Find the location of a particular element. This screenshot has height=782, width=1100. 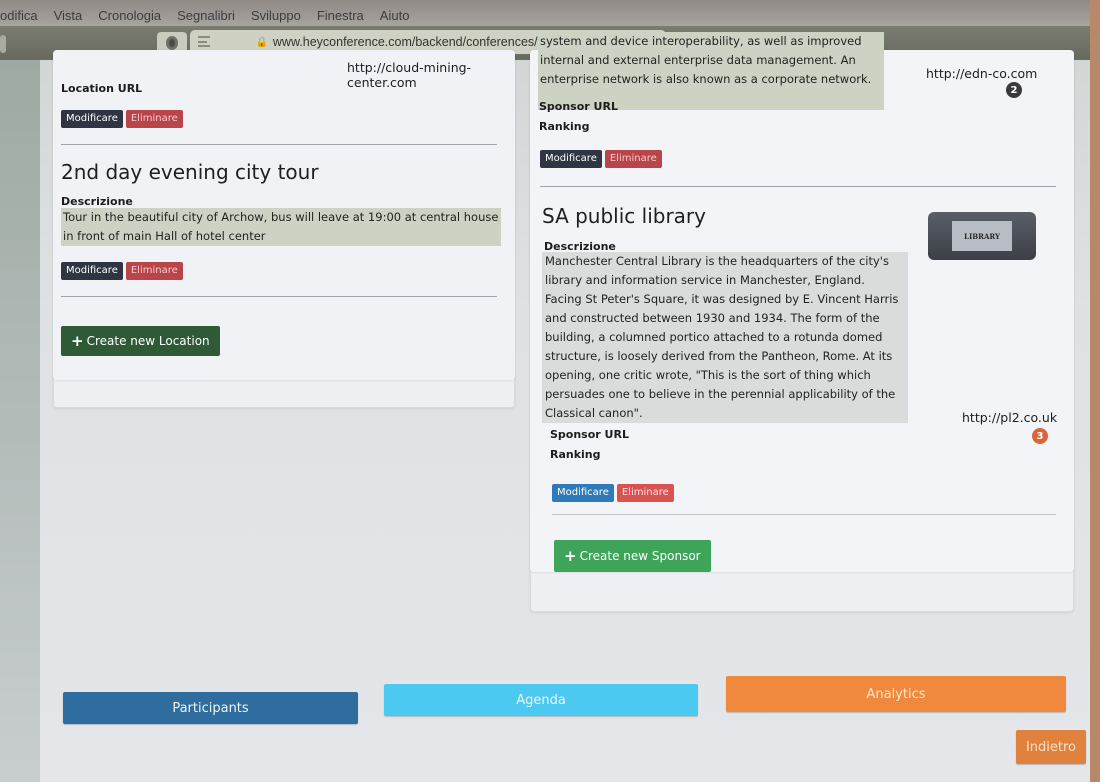

description-label: Descrizione is located at coordinates (97, 201).